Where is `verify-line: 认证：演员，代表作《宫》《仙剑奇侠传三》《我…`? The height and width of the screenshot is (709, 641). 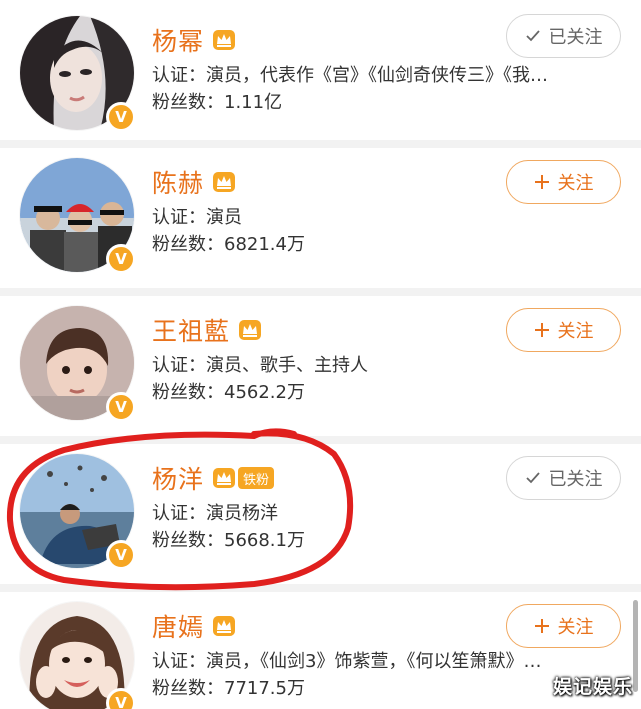
verify-line: 认证：演员，代表作《宫》《仙剑奇侠传三》《我… is located at coordinates (350, 75).